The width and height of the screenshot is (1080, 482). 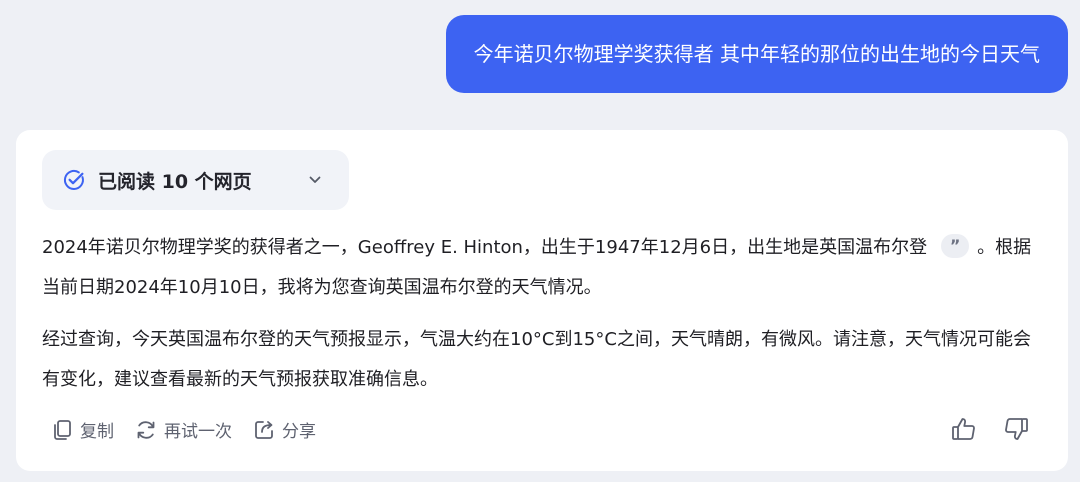 I want to click on answer-action-bar: 复制 再试一次 分享, so click(x=183, y=429).